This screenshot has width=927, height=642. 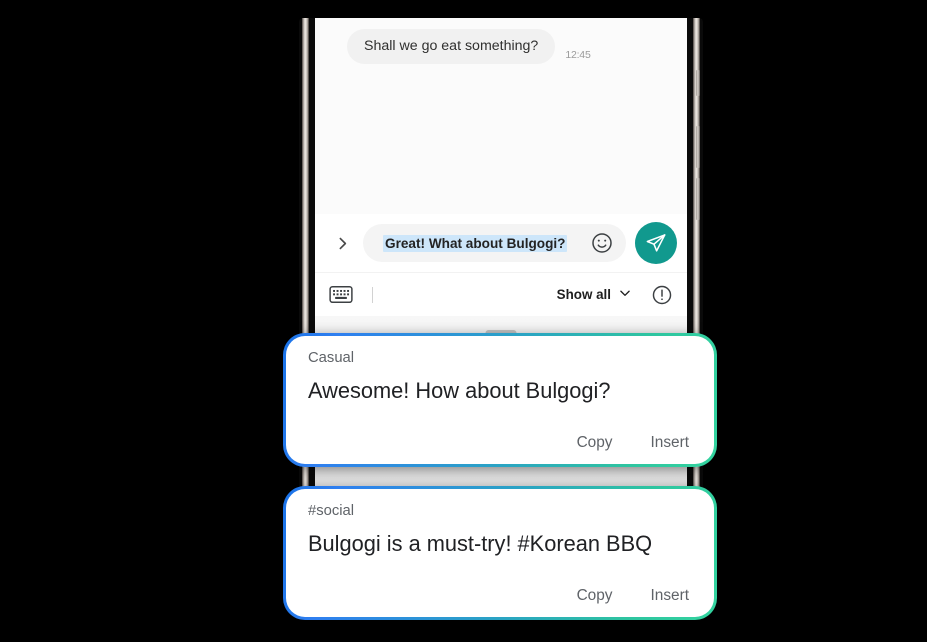 What do you see at coordinates (583, 294) in the screenshot?
I see `show-all-label: Show all` at bounding box center [583, 294].